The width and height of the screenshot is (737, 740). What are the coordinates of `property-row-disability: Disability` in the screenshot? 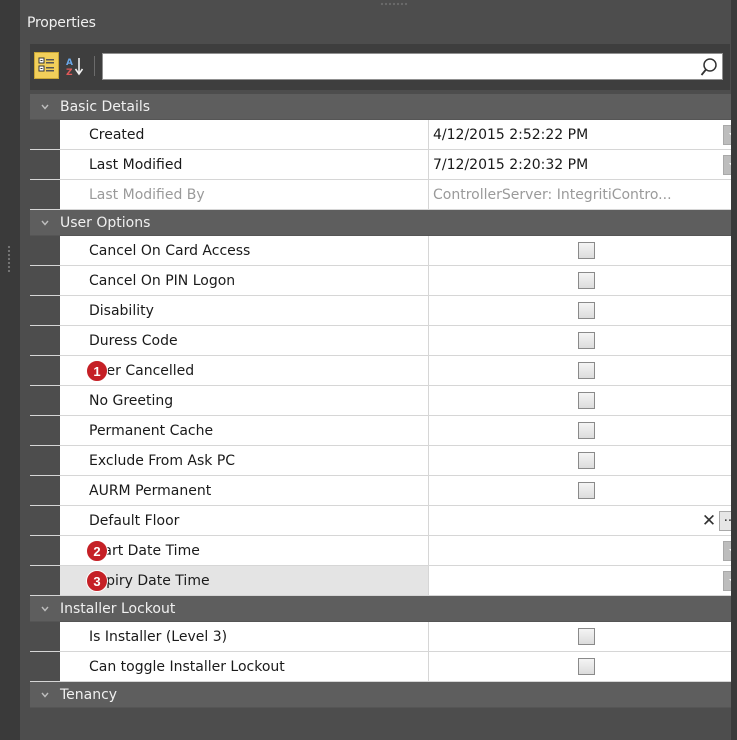 It's located at (383, 311).